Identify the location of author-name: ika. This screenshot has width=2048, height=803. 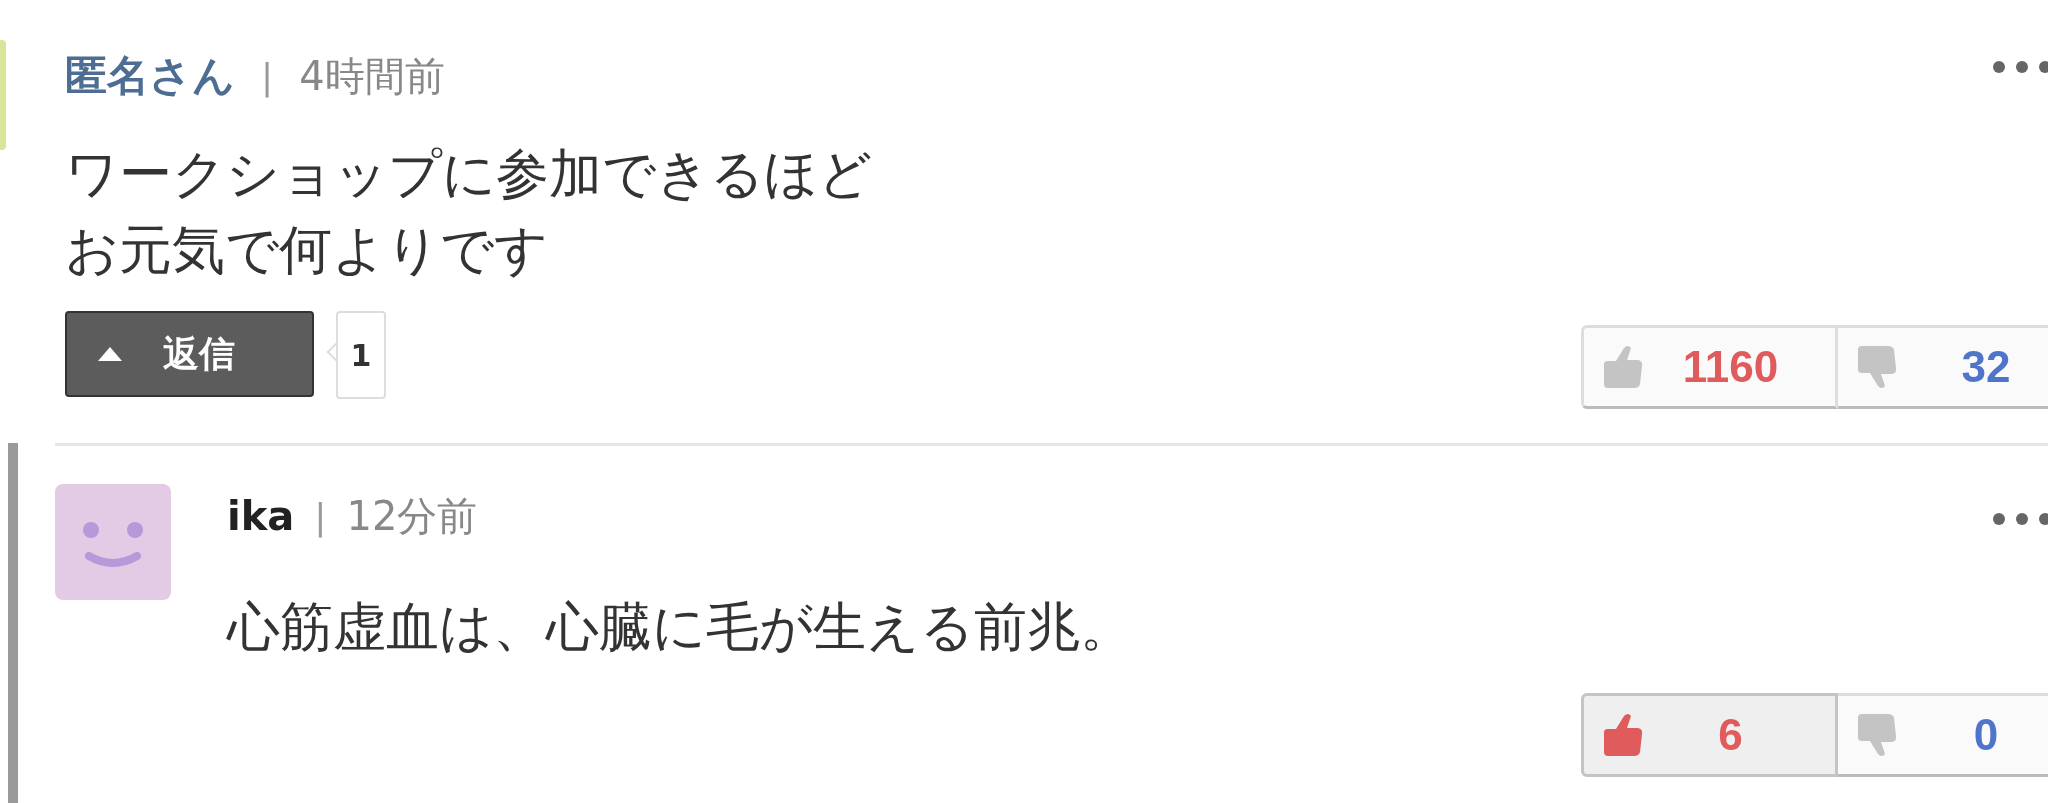
(261, 516).